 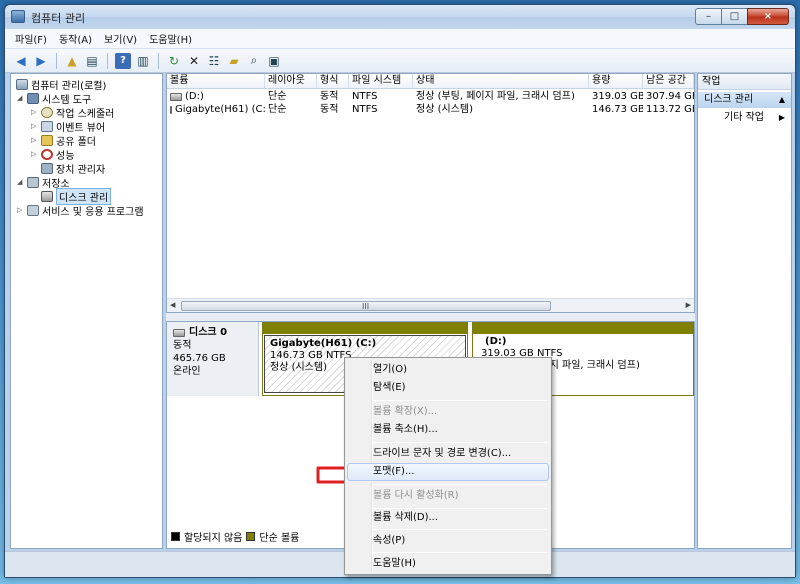 I want to click on menu-item-open: 열기(O), so click(x=448, y=370).